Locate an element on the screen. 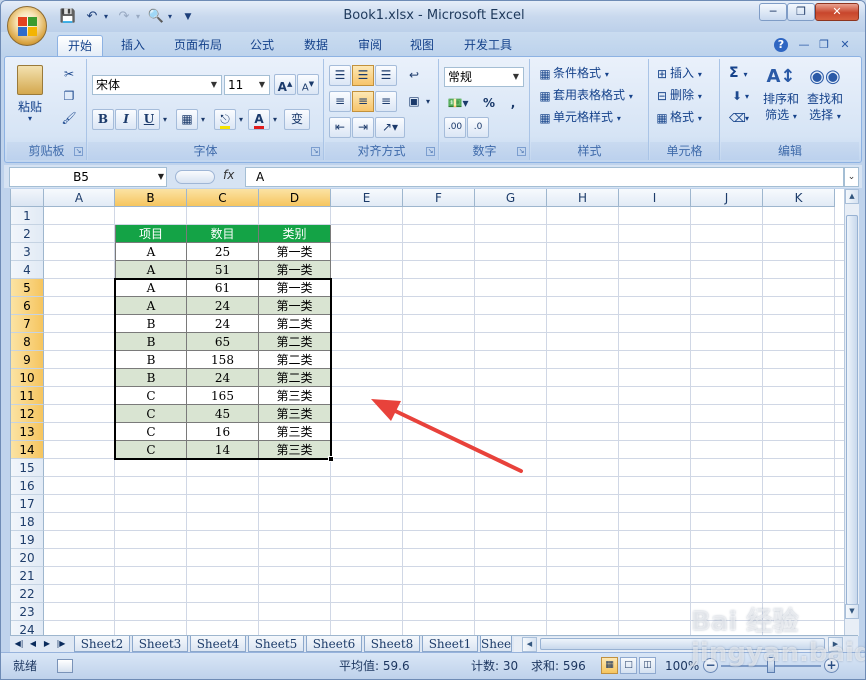  column-header-d: D is located at coordinates (295, 198).